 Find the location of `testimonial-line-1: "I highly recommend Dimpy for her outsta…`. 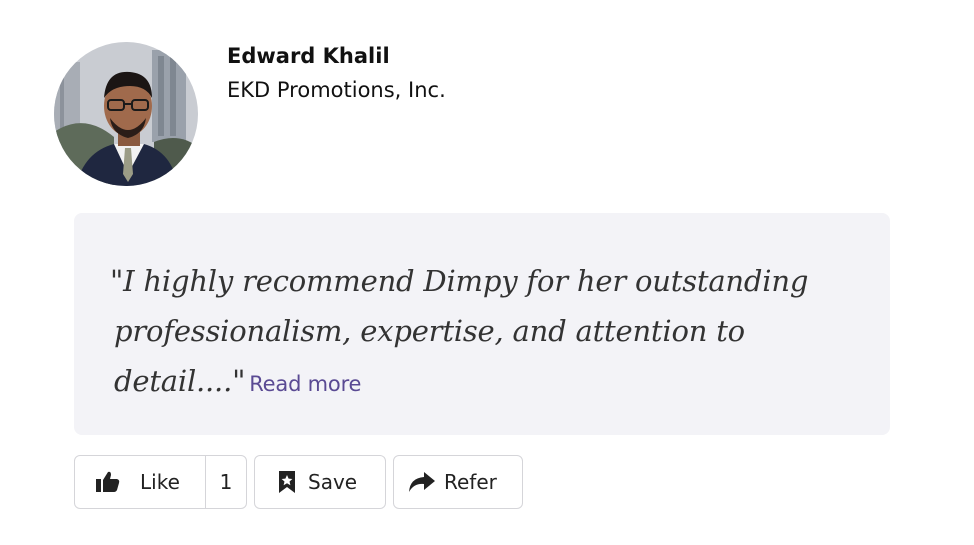

testimonial-line-1: "I highly recommend Dimpy for her outsta… is located at coordinates (459, 281).